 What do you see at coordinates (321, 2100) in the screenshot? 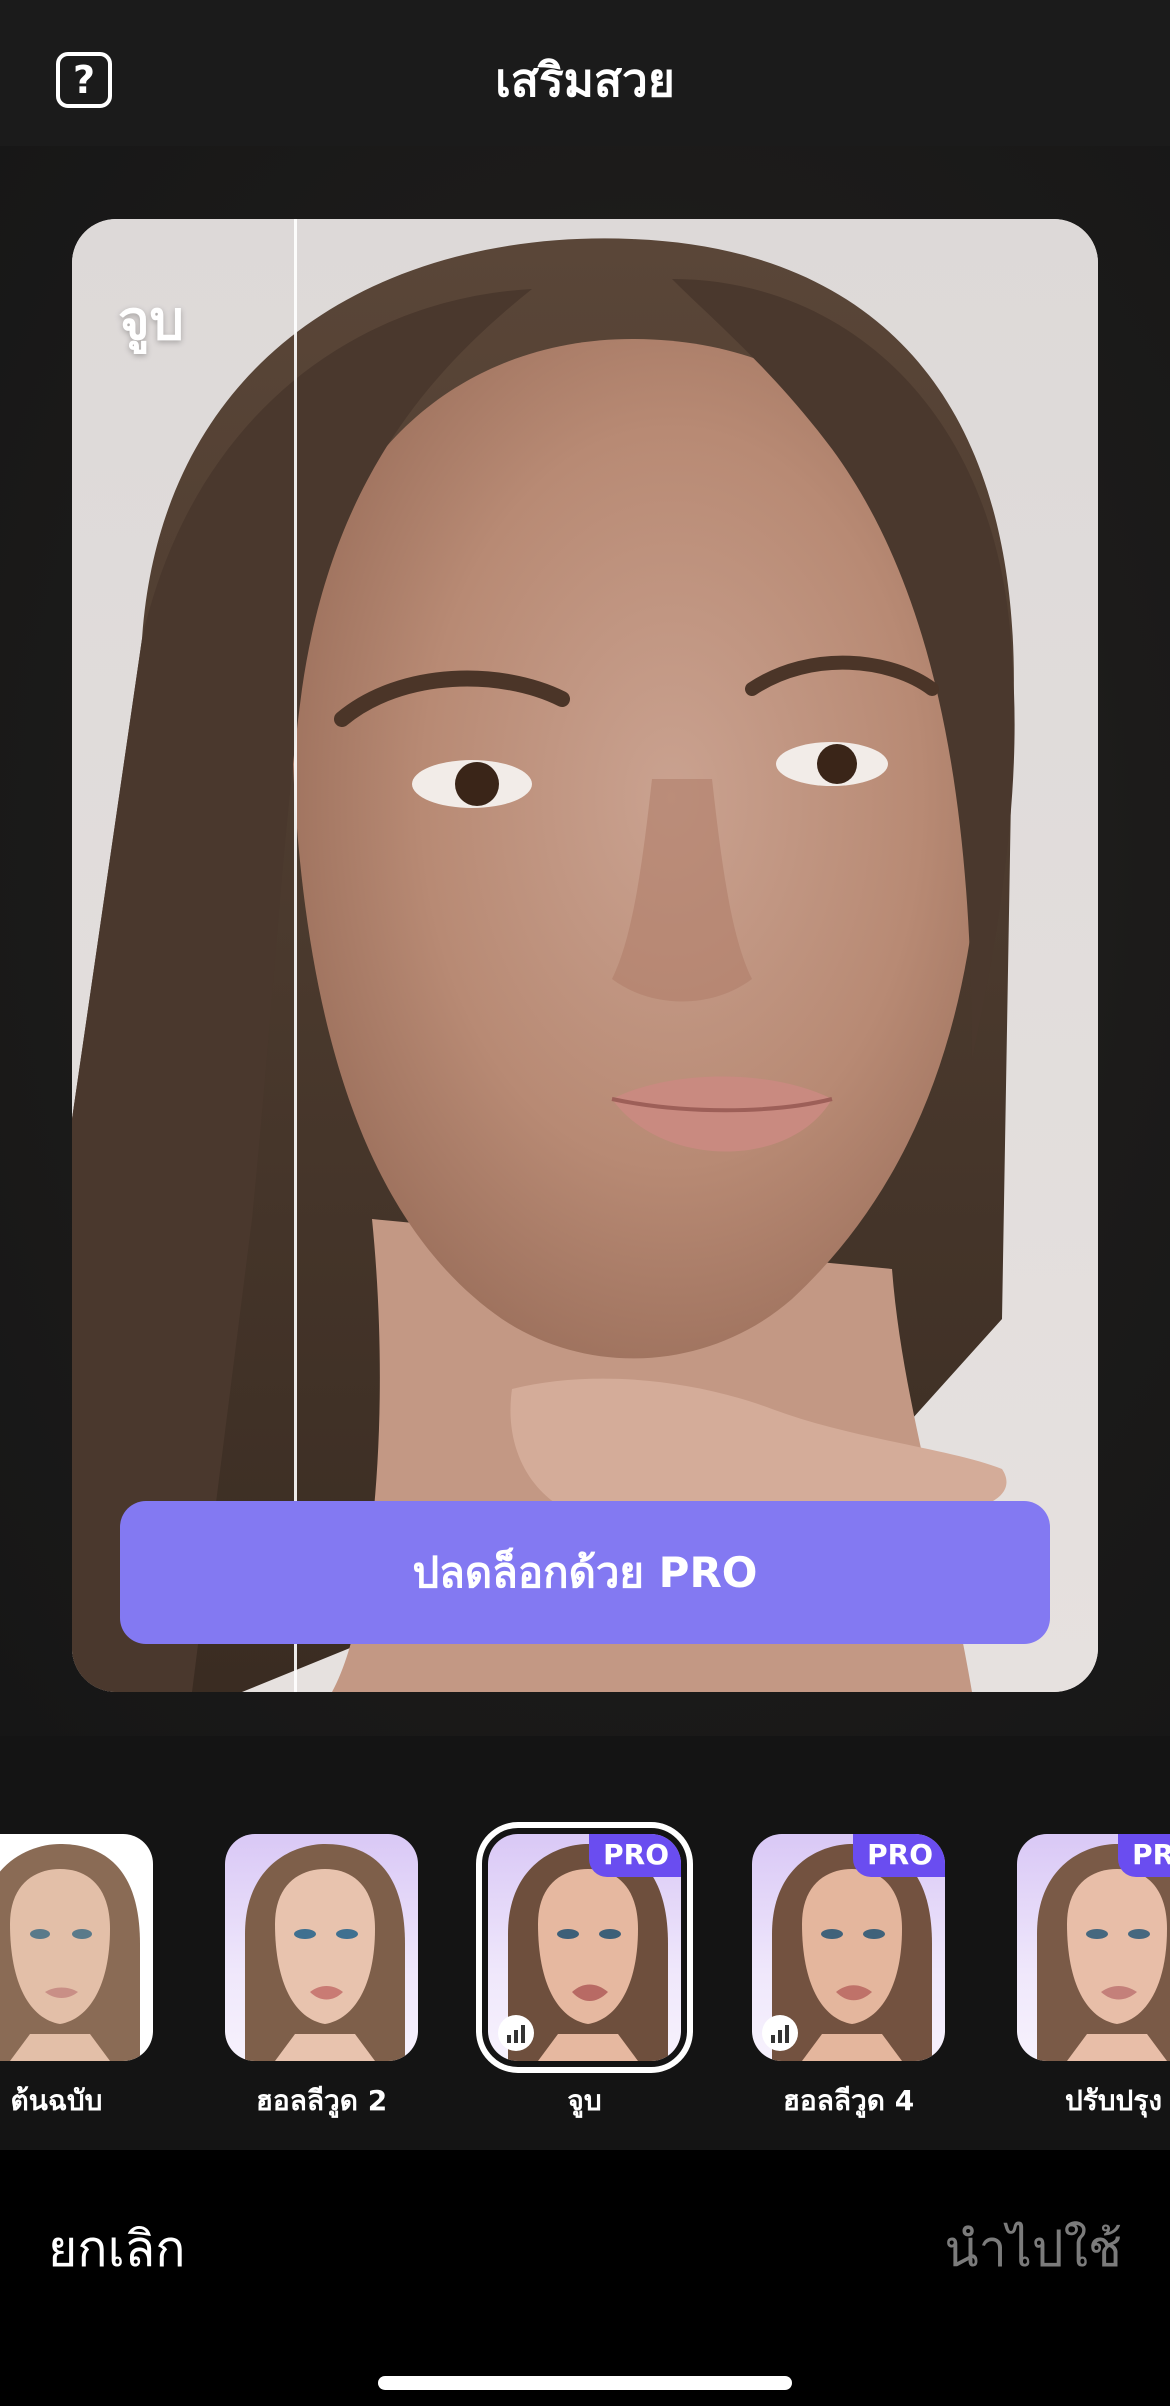
I see `preset-name: ฮอลลีวูด 2` at bounding box center [321, 2100].